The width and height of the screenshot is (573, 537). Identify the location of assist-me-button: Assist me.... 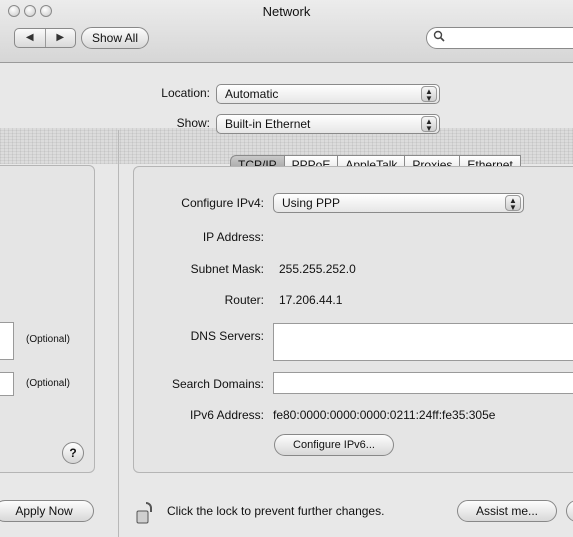
(507, 511).